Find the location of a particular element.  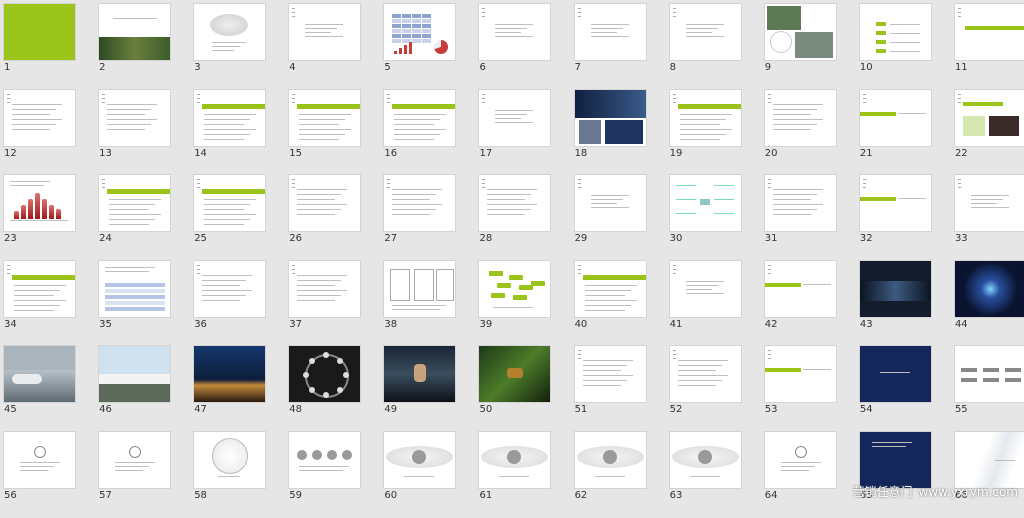

slide-thumbnail-23: 23 is located at coordinates (47, 218).